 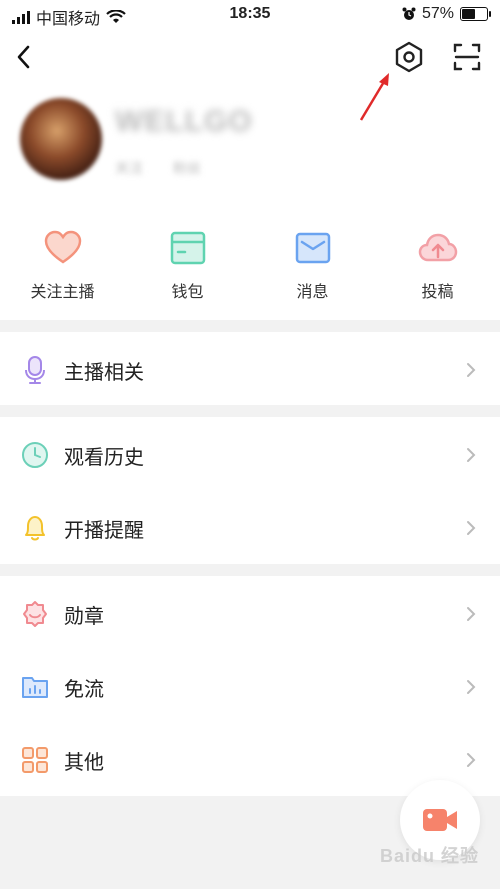 What do you see at coordinates (35, 528) in the screenshot?
I see `bell-icon` at bounding box center [35, 528].